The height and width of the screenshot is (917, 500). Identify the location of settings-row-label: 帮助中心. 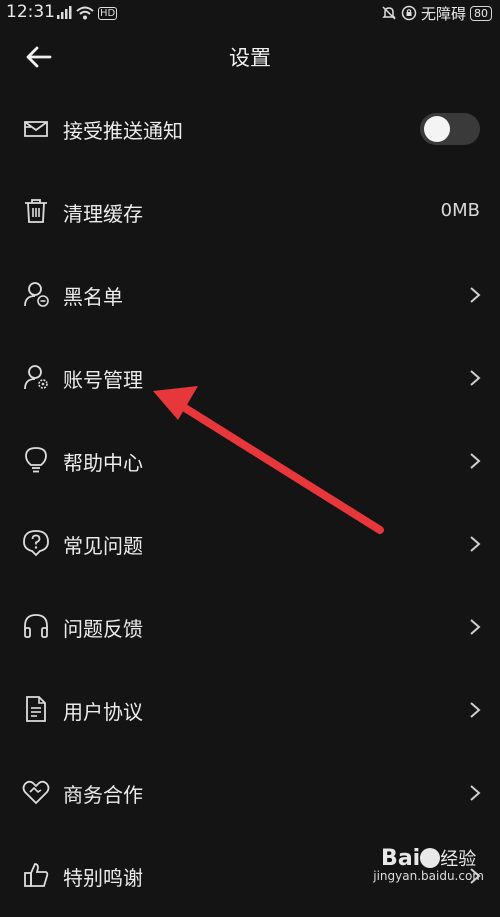
(103, 463).